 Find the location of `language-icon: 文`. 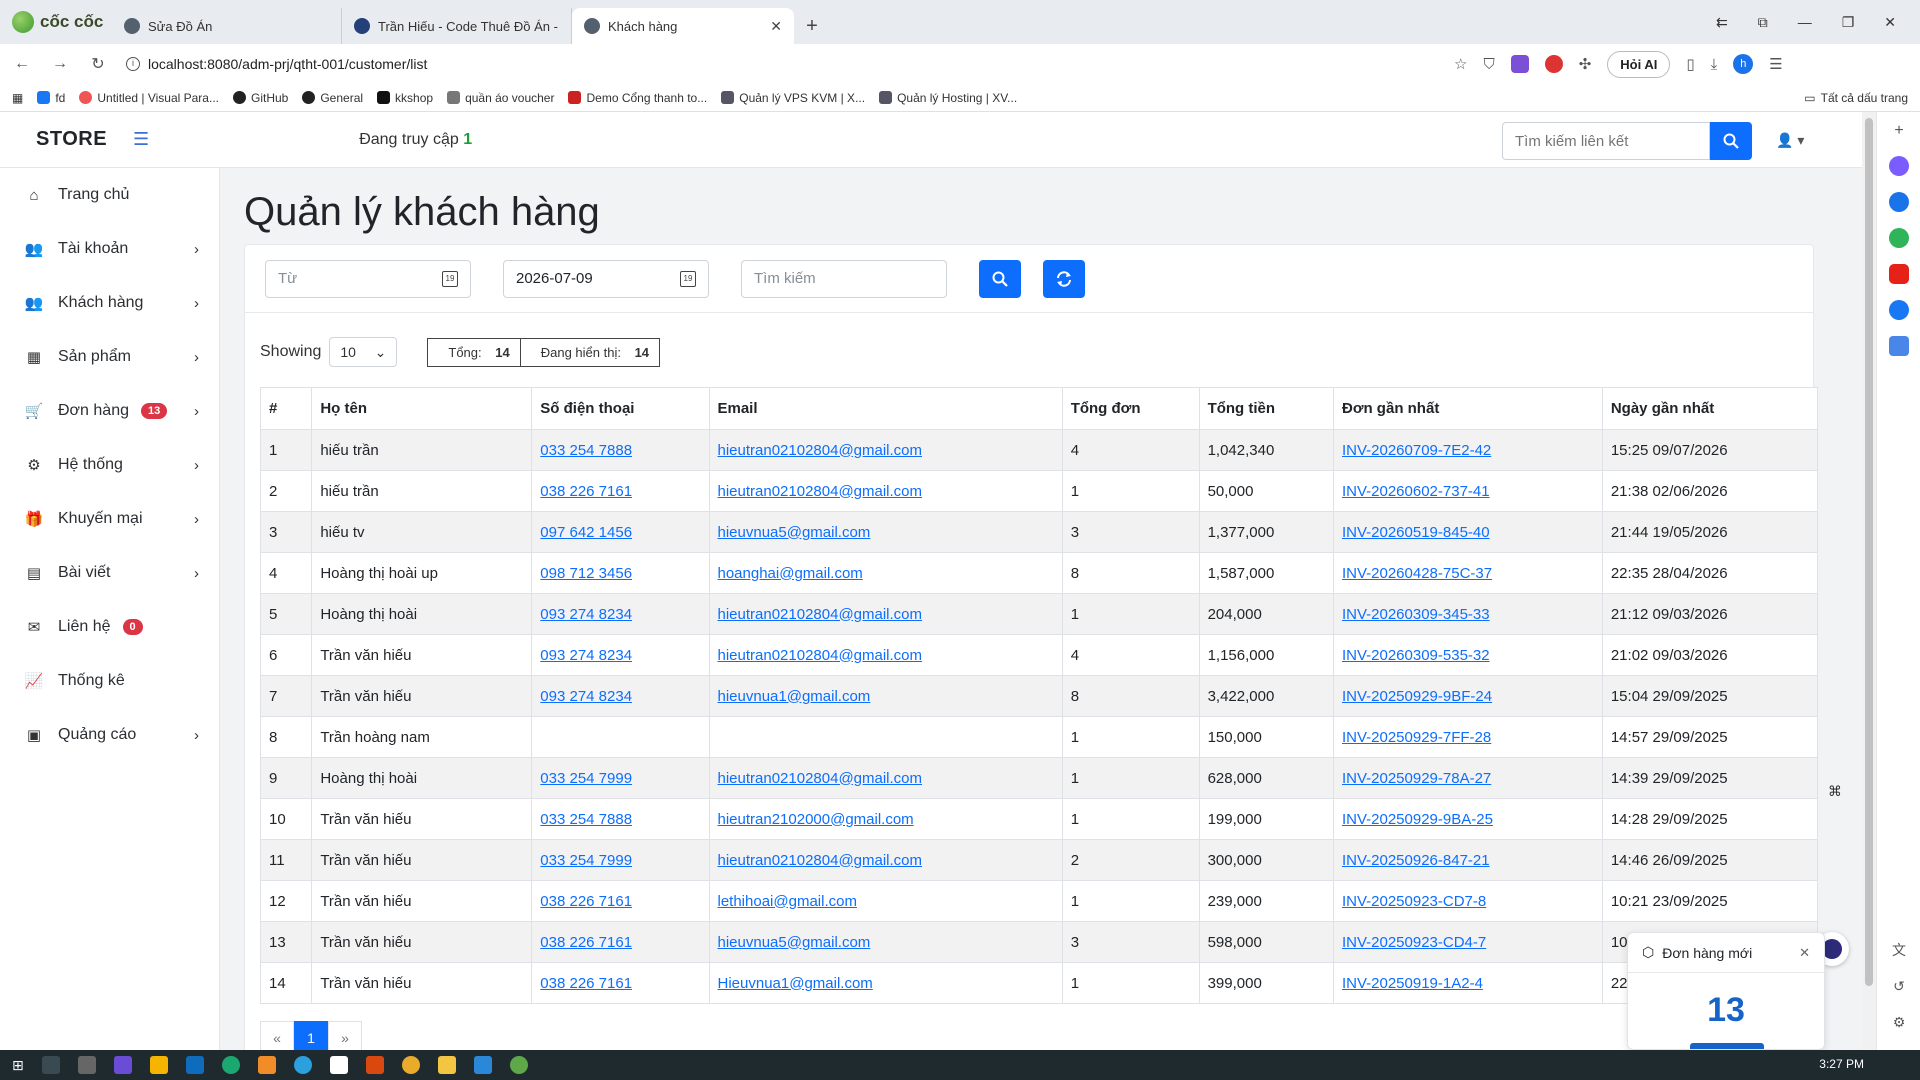

language-icon: 文 is located at coordinates (1899, 950).